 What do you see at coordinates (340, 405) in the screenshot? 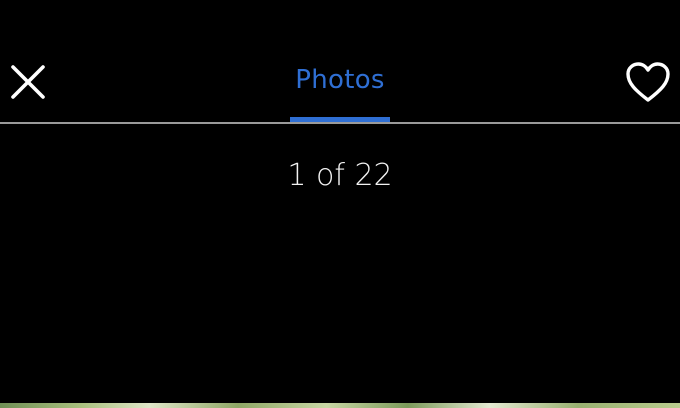
I see `photo-preview-edge` at bounding box center [340, 405].